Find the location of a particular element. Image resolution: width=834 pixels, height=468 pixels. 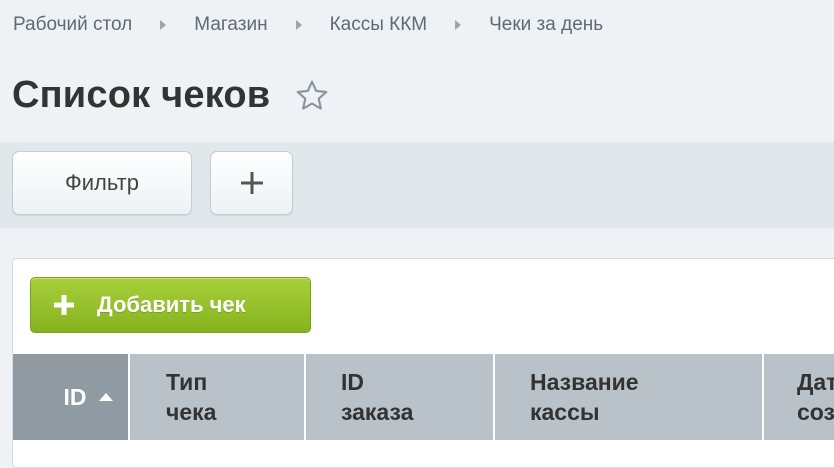

column-header-label: чека is located at coordinates (191, 412).